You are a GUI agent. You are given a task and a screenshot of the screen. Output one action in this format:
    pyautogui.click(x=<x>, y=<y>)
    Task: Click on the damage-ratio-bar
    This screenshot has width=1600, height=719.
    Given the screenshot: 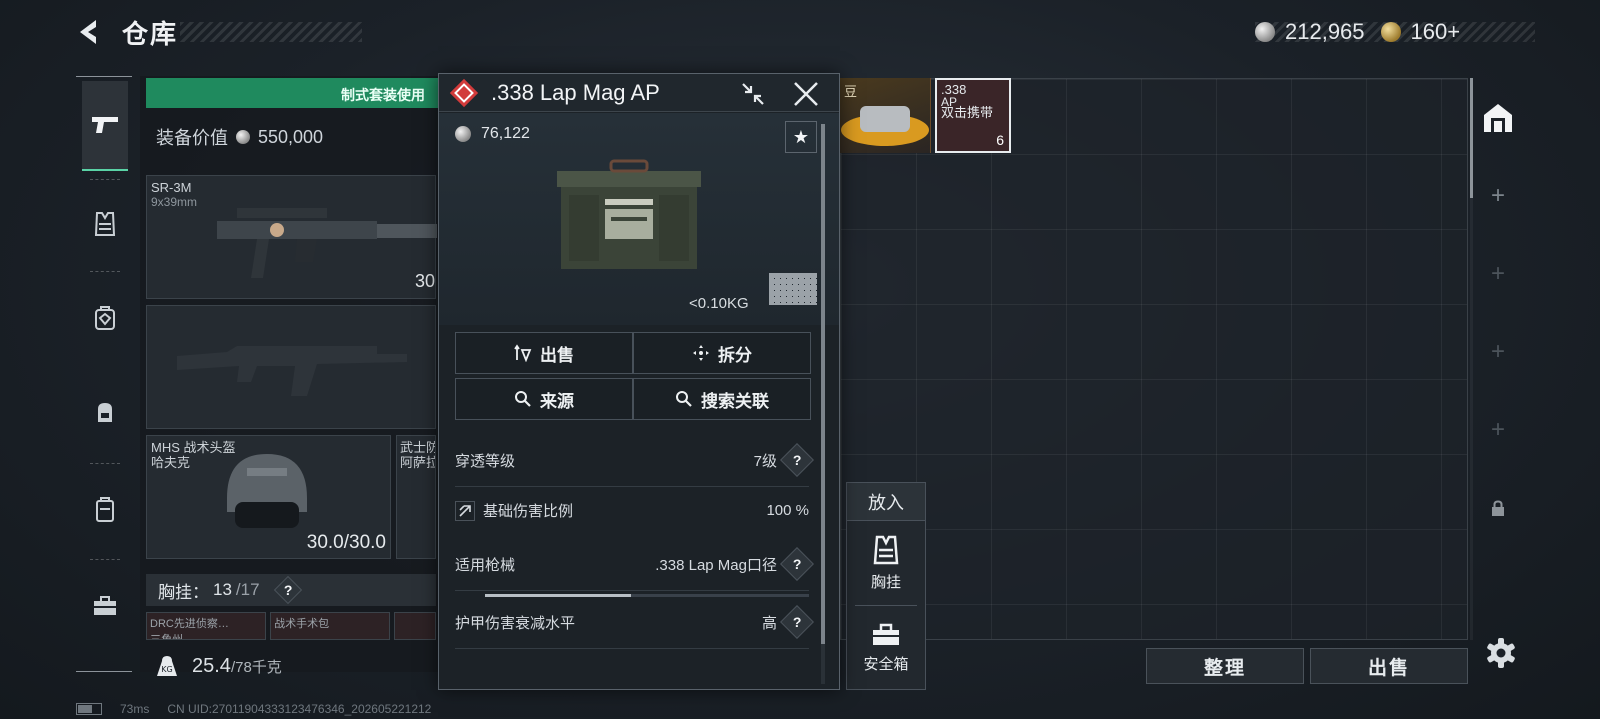 What is the action you would take?
    pyautogui.click(x=647, y=595)
    